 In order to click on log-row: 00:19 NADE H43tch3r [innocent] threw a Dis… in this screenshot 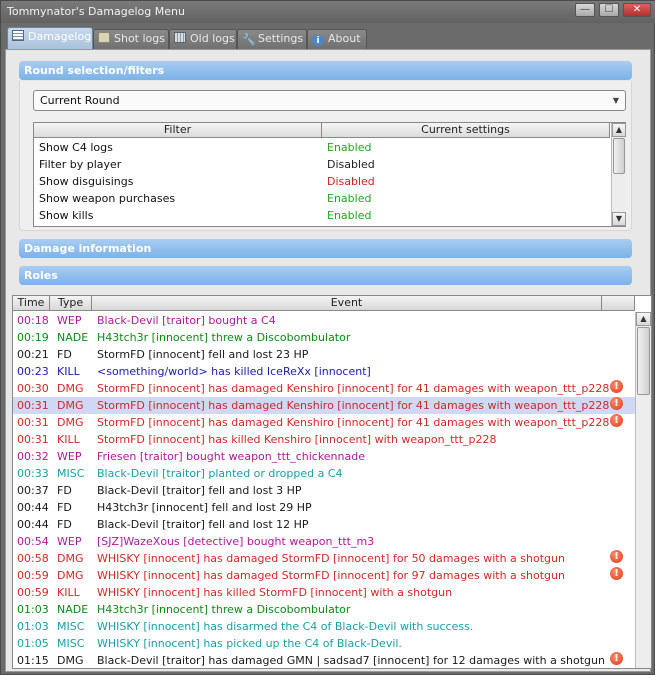, I will do `click(324, 337)`.